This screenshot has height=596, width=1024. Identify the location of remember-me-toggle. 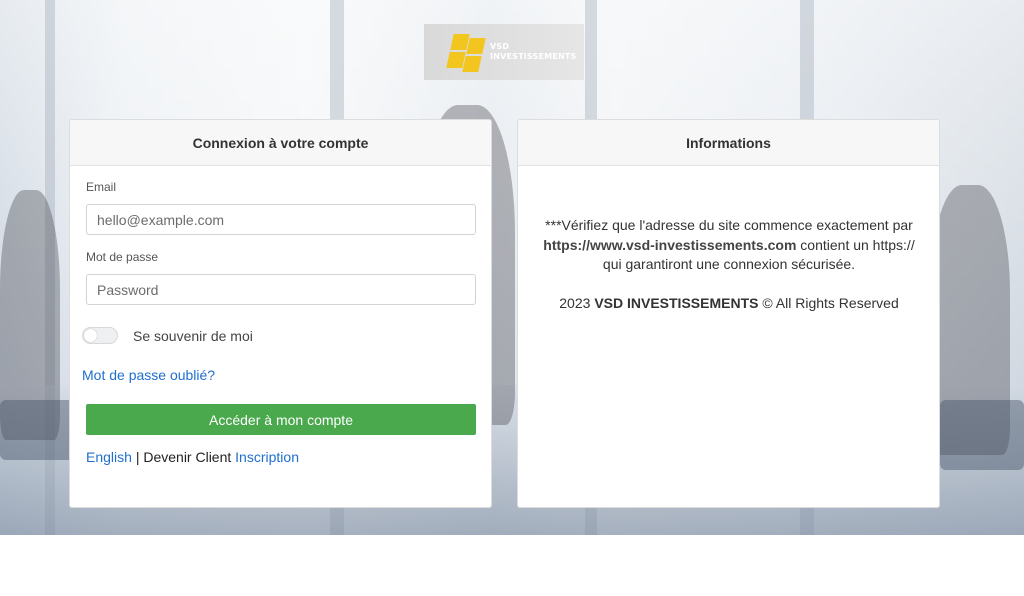
(100, 335).